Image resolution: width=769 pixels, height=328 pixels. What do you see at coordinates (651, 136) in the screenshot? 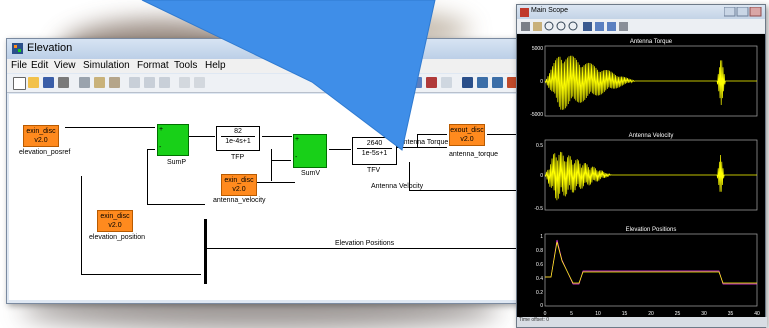
I see `plot-title-velocity: Antenna Velocity` at bounding box center [651, 136].